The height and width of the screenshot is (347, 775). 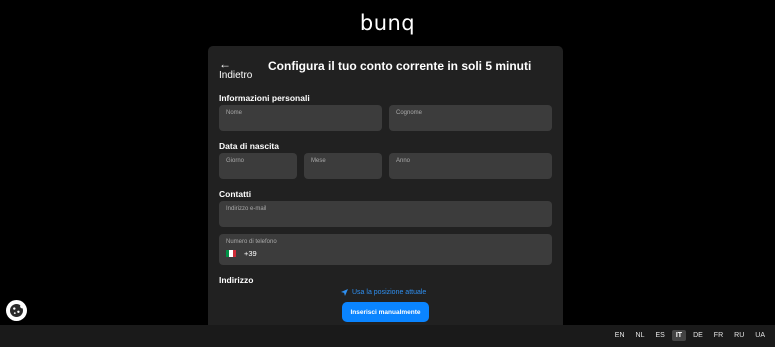 What do you see at coordinates (246, 209) in the screenshot?
I see `email-placeholder: Indirizzo e-mail` at bounding box center [246, 209].